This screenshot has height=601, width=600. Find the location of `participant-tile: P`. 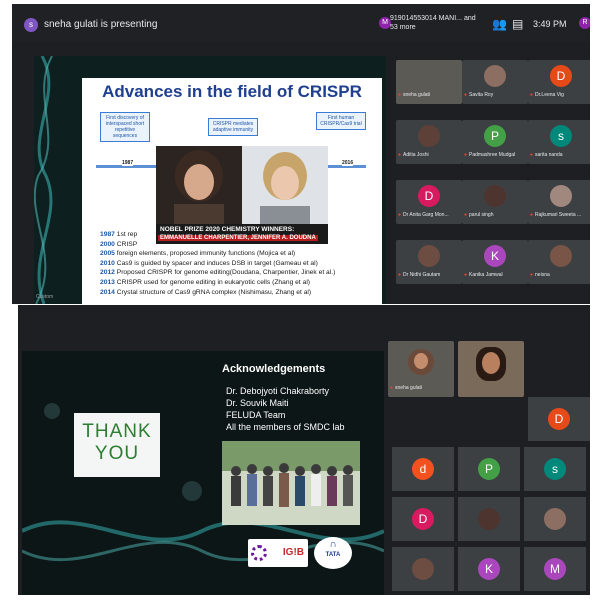

participant-tile: P is located at coordinates (489, 469).